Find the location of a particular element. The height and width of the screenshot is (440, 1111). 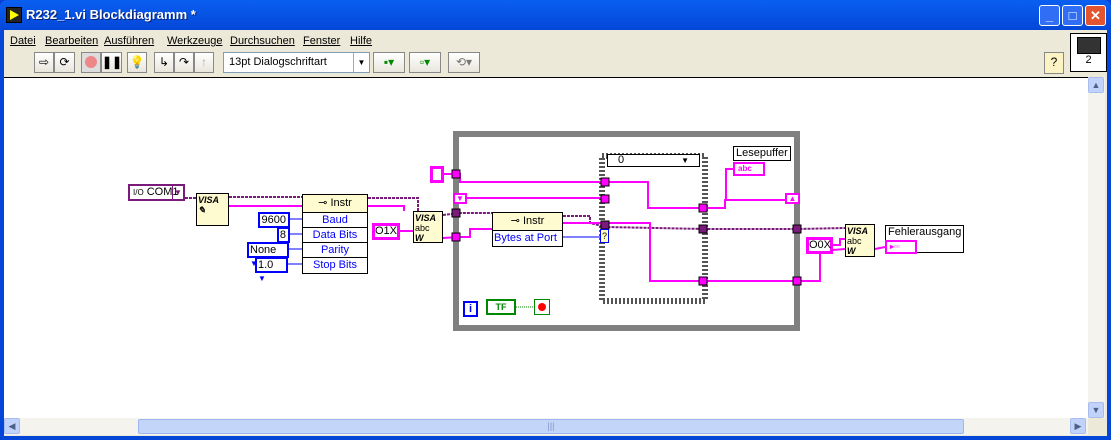

help-button: ? is located at coordinates (1054, 63).